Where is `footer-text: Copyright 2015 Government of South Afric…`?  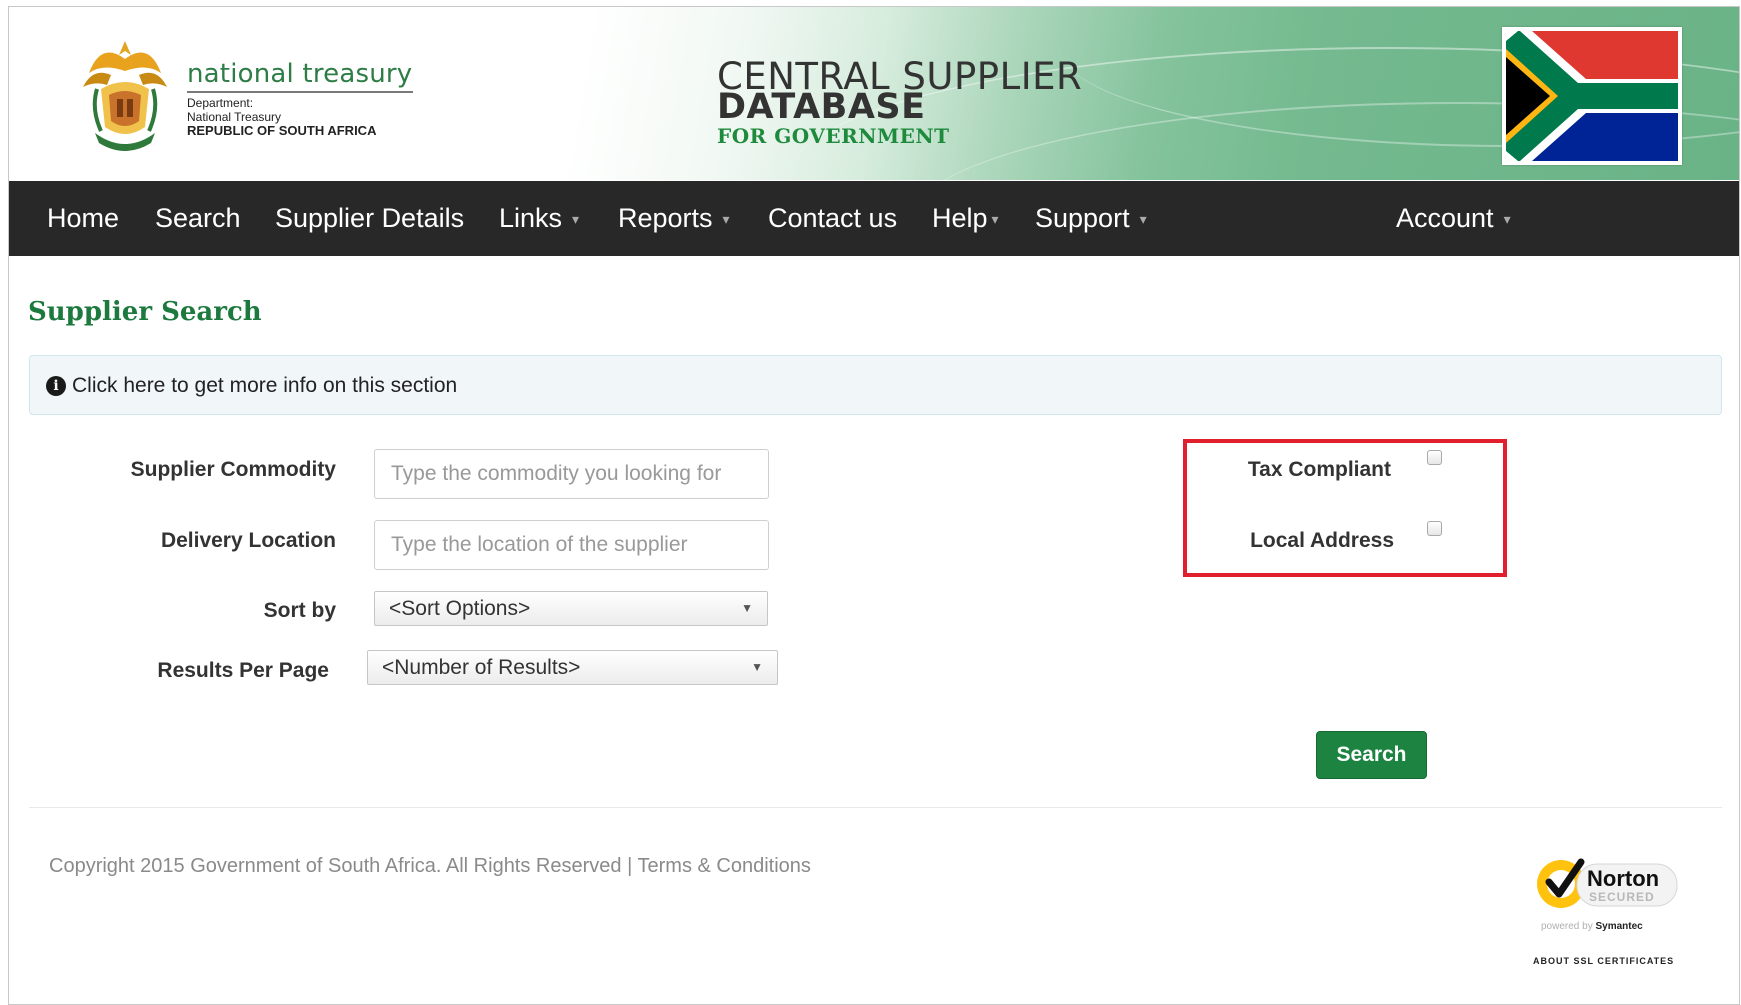
footer-text: Copyright 2015 Government of South Afric… is located at coordinates (430, 866).